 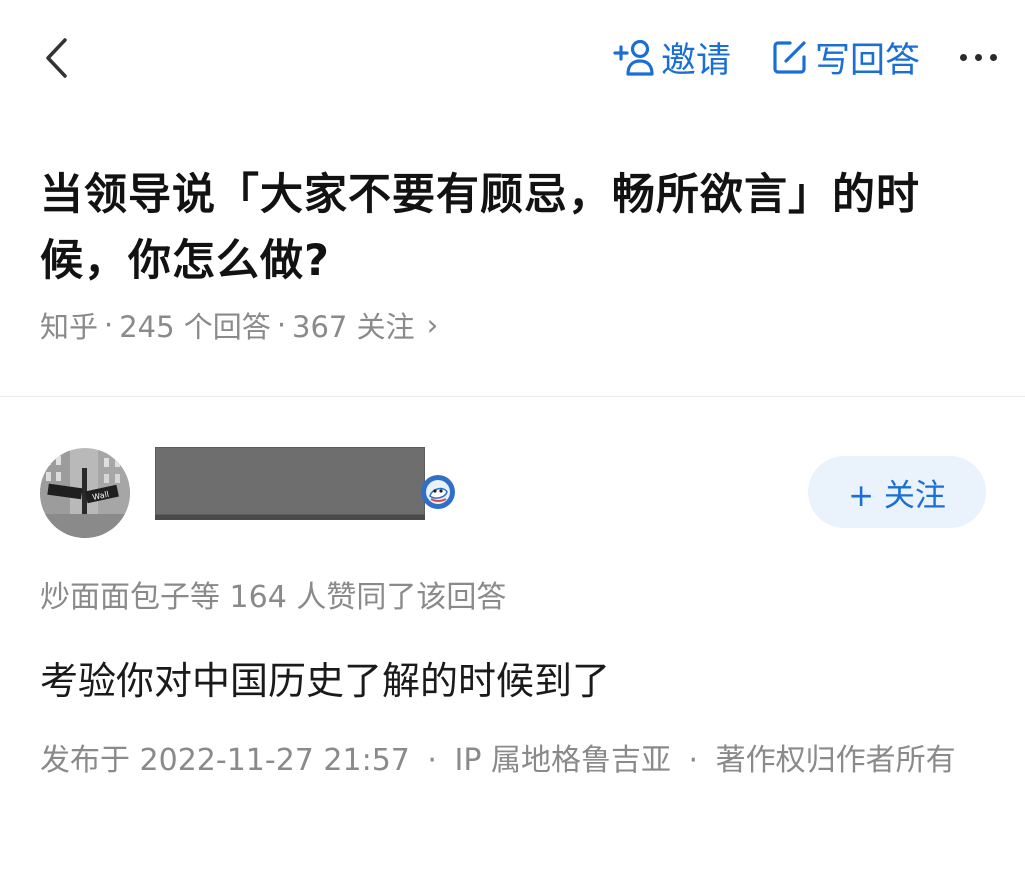 What do you see at coordinates (963, 57) in the screenshot?
I see `more-icon` at bounding box center [963, 57].